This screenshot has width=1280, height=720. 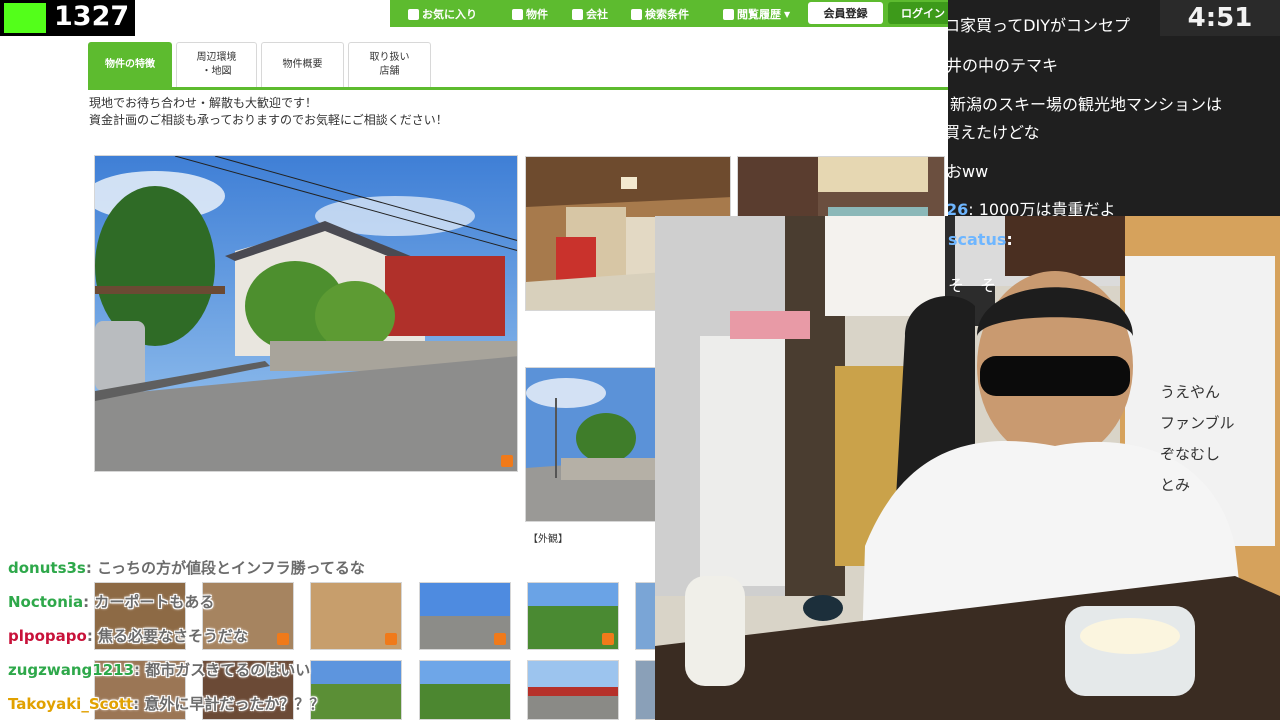 What do you see at coordinates (92, 16) in the screenshot?
I see `counter-value: 1327` at bounding box center [92, 16].